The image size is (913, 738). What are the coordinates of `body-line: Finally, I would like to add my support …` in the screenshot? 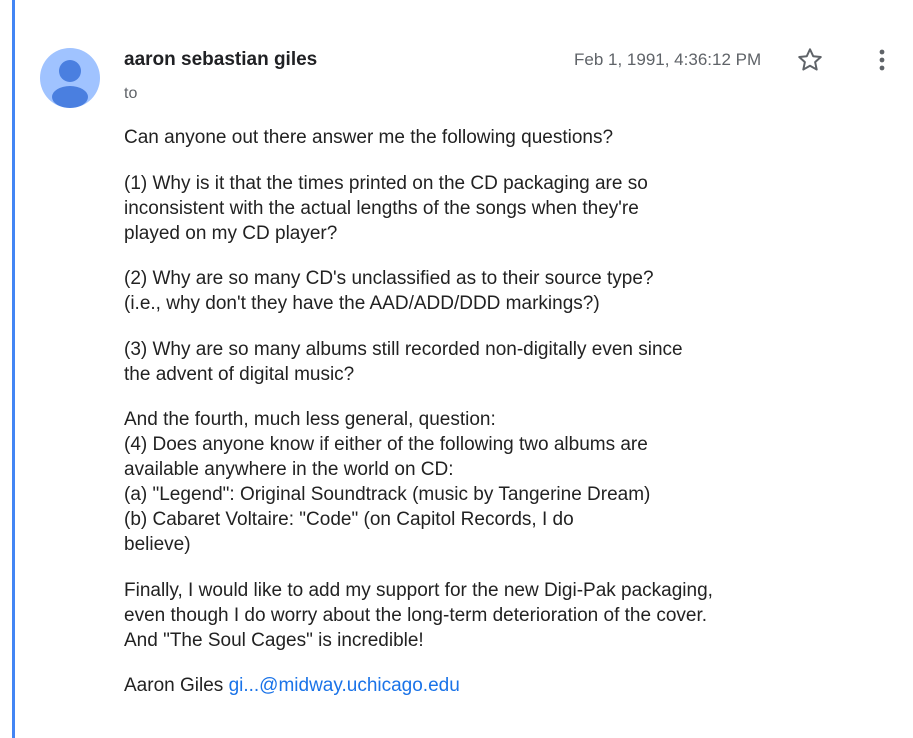 It's located at (418, 590).